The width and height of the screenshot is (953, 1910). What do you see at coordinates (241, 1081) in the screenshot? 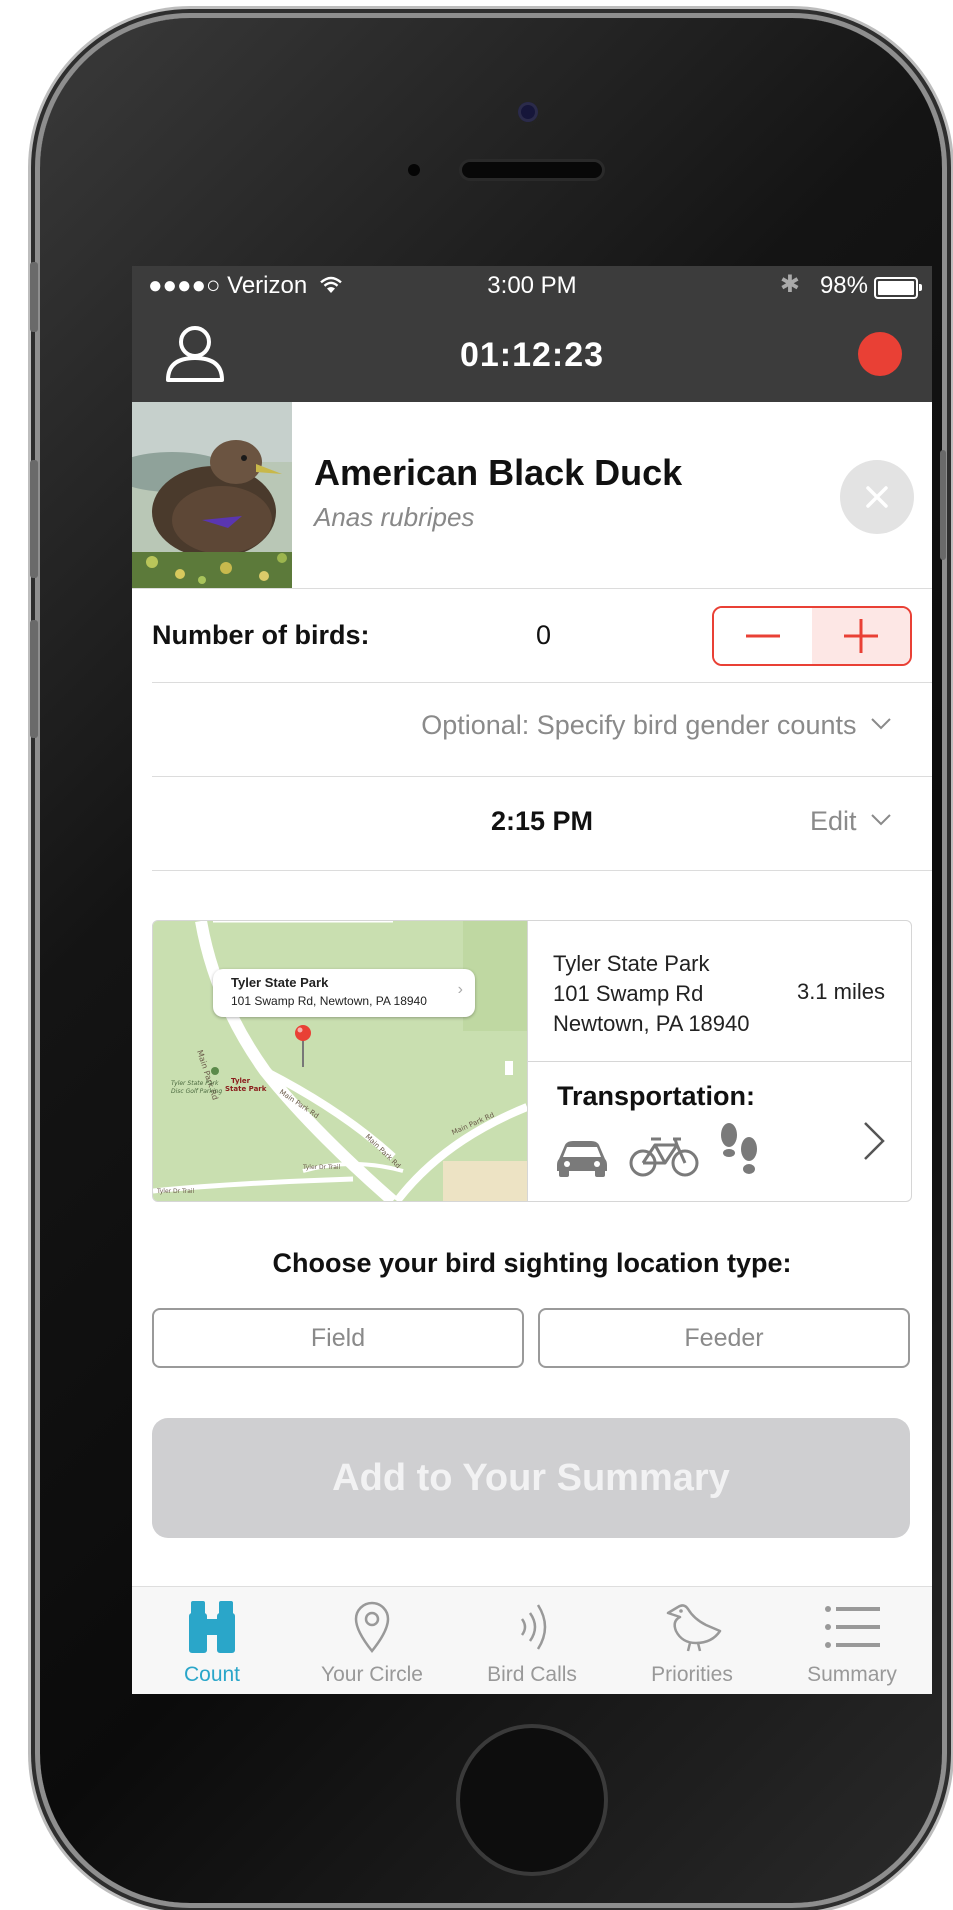
I see `svg-text: Tyler` at bounding box center [241, 1081].